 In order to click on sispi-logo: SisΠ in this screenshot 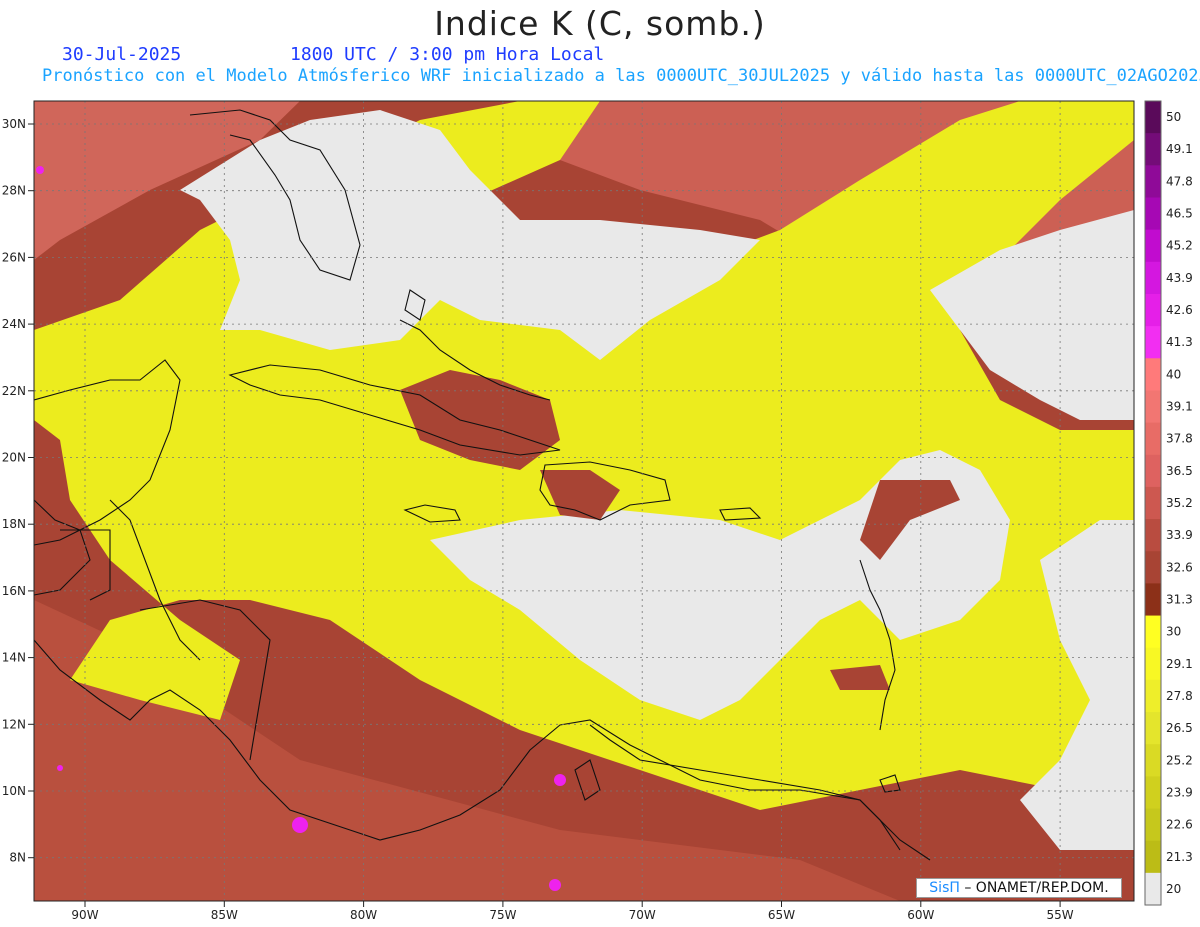, I will do `click(944, 888)`.